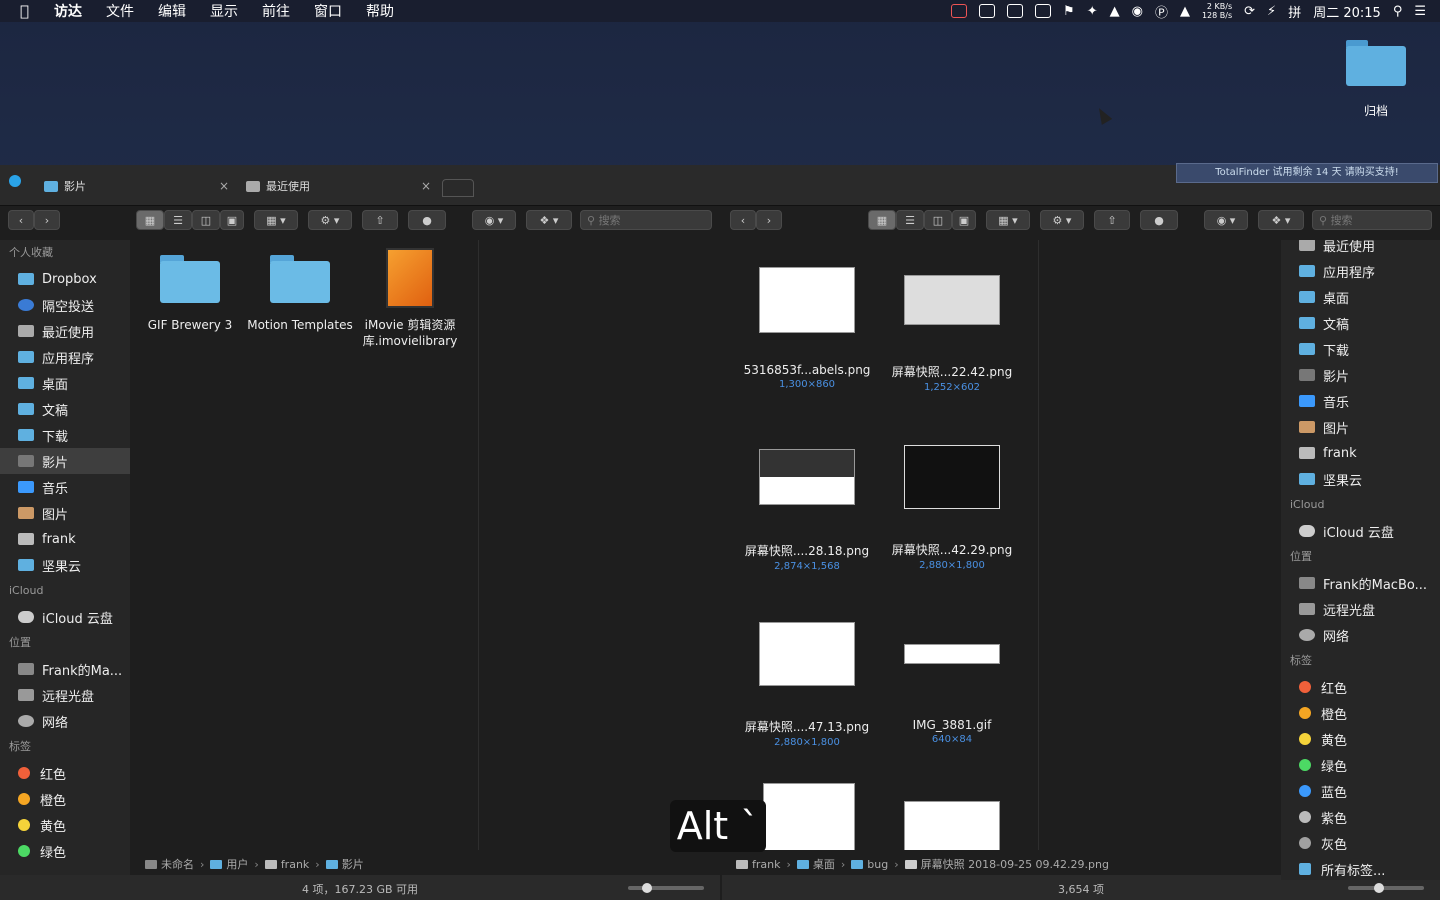 Image resolution: width=1440 pixels, height=900 pixels. What do you see at coordinates (190, 294) in the screenshot?
I see `file-item: GIF Brewery 3` at bounding box center [190, 294].